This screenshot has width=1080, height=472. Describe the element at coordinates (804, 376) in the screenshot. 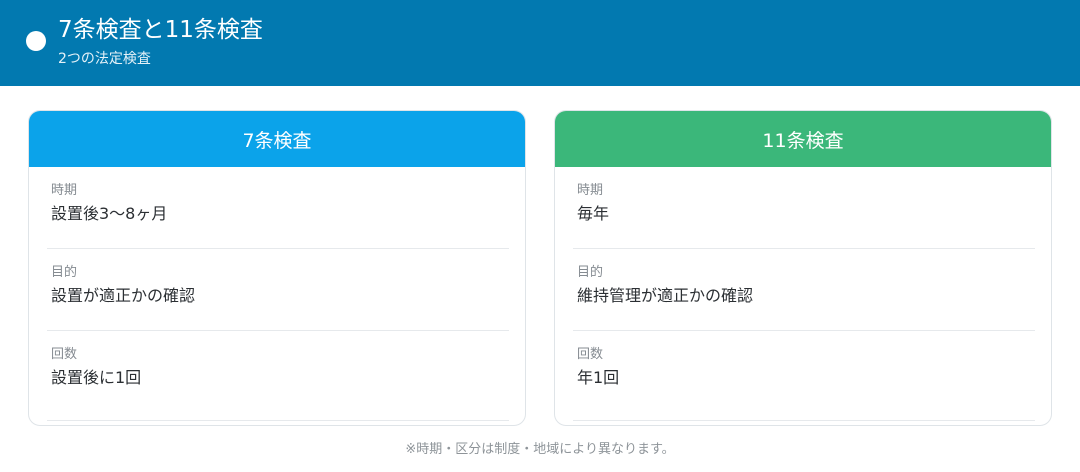

I see `card-row-frequency: 回数 年1回` at that location.